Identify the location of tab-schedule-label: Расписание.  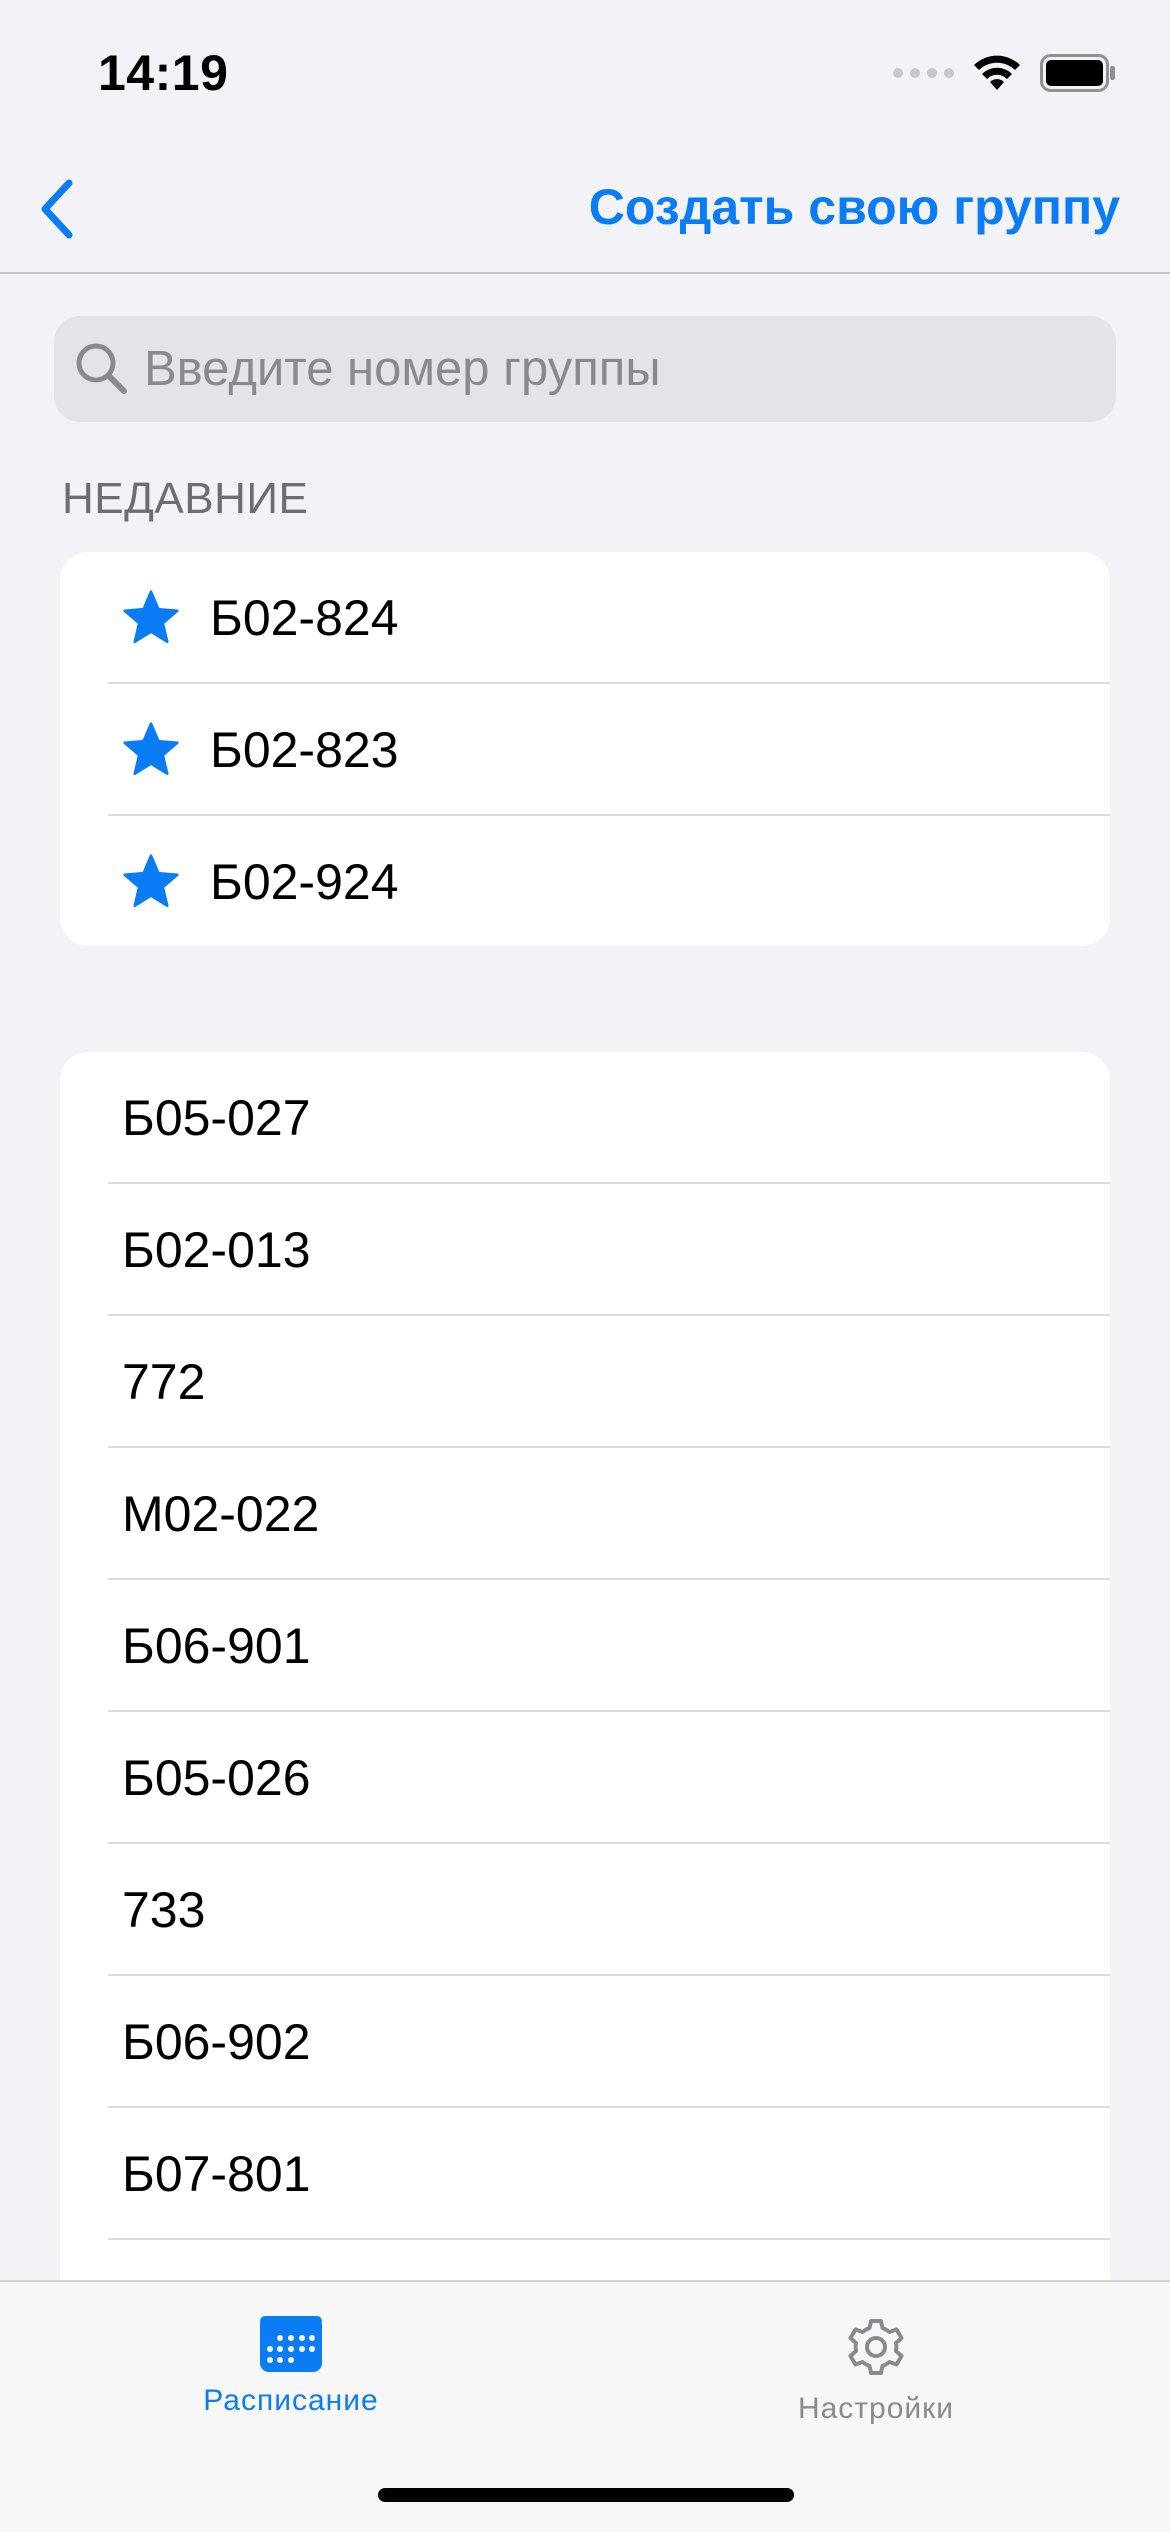
(291, 2400).